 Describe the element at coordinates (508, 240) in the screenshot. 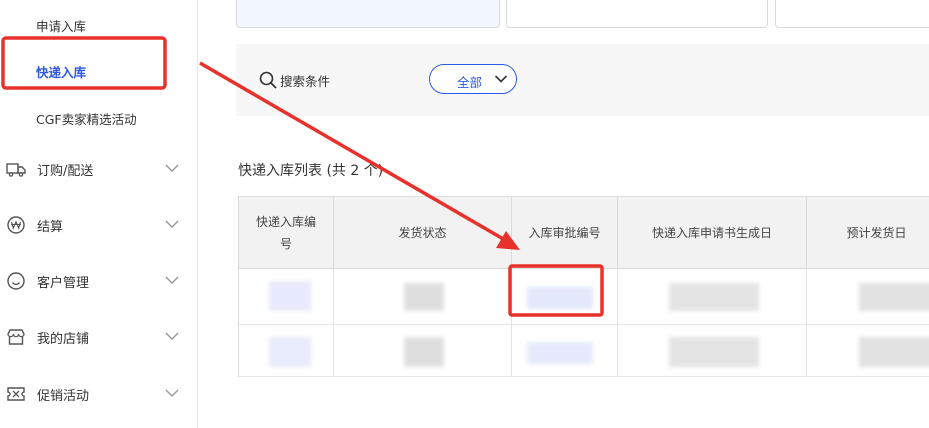

I see `arrow-head-icon` at that location.